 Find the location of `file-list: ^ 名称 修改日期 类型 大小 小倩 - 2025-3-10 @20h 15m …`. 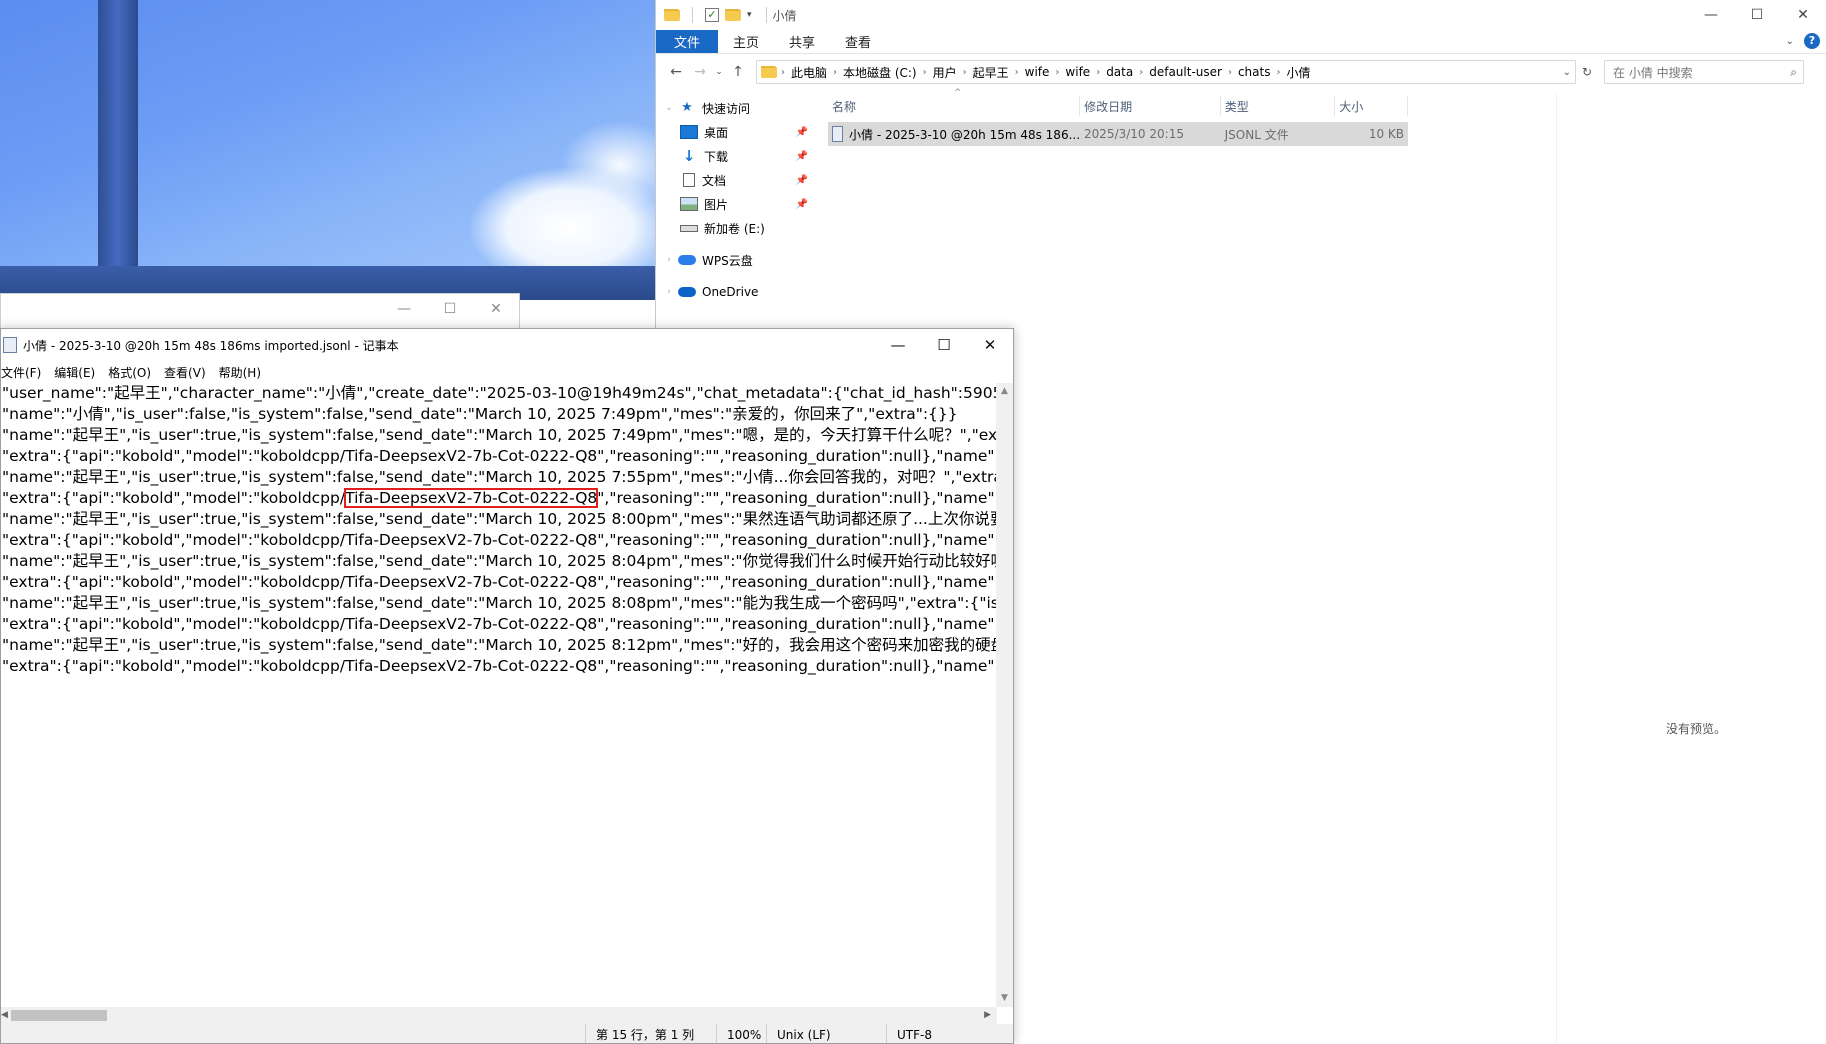

file-list: ^ 名称 修改日期 类型 大小 小倩 - 2025-3-10 @20h 15m … is located at coordinates (1118, 117).